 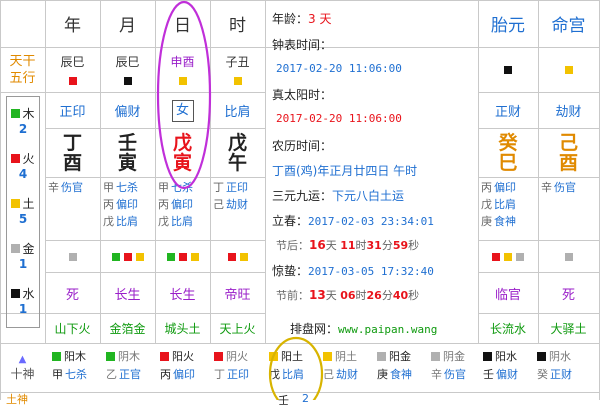 I want to click on nayin-month: 金箔金, so click(x=127, y=329).